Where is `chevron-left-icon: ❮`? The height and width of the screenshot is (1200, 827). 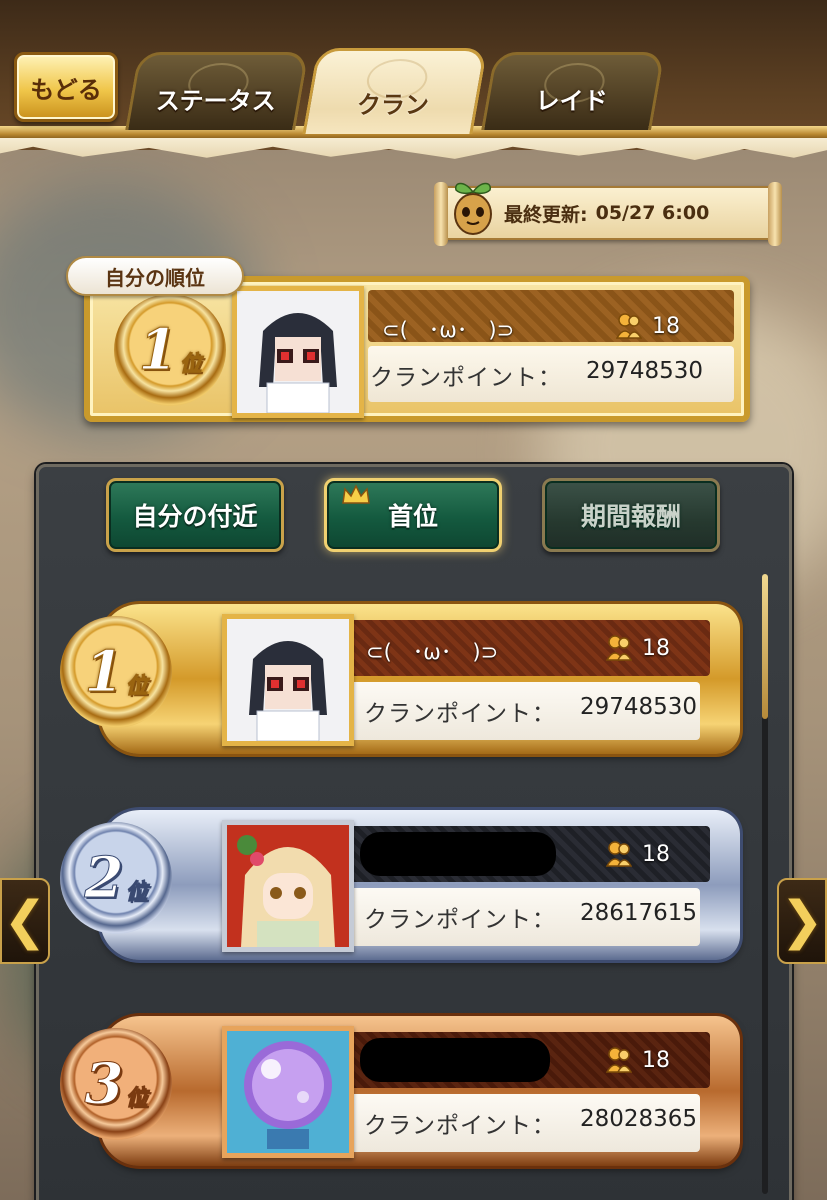
chevron-left-icon: ❮ is located at coordinates (25, 921).